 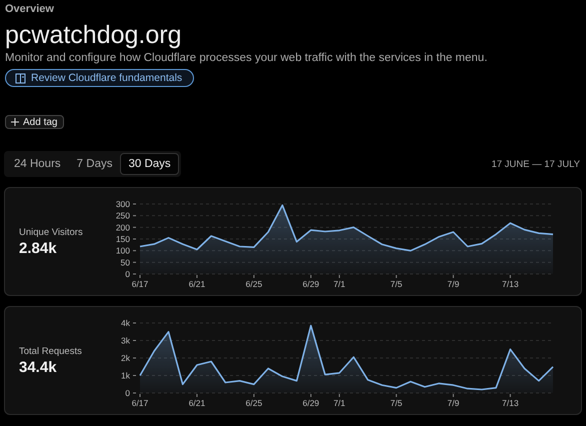 What do you see at coordinates (38, 367) in the screenshot?
I see `metric-value: 34.4k` at bounding box center [38, 367].